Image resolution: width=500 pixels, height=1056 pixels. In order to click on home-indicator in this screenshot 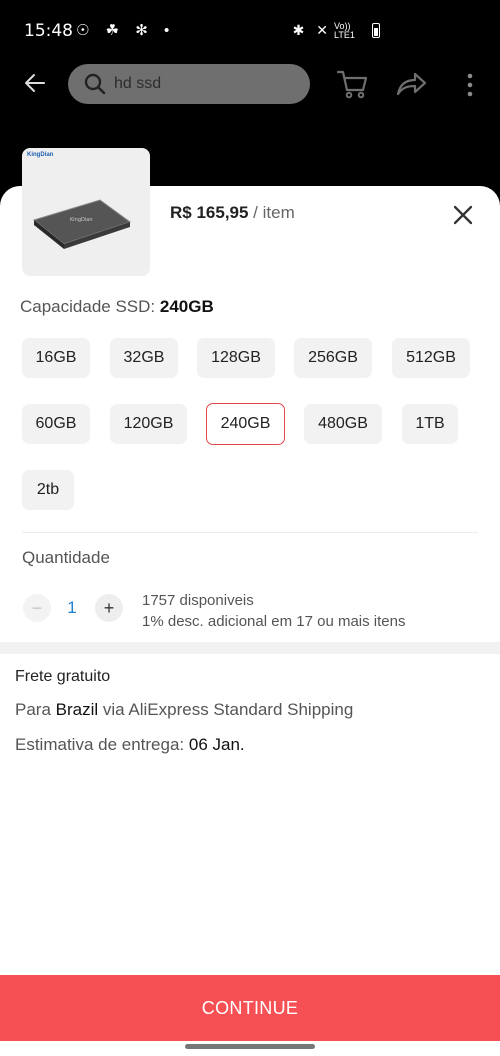, I will do `click(250, 1046)`.